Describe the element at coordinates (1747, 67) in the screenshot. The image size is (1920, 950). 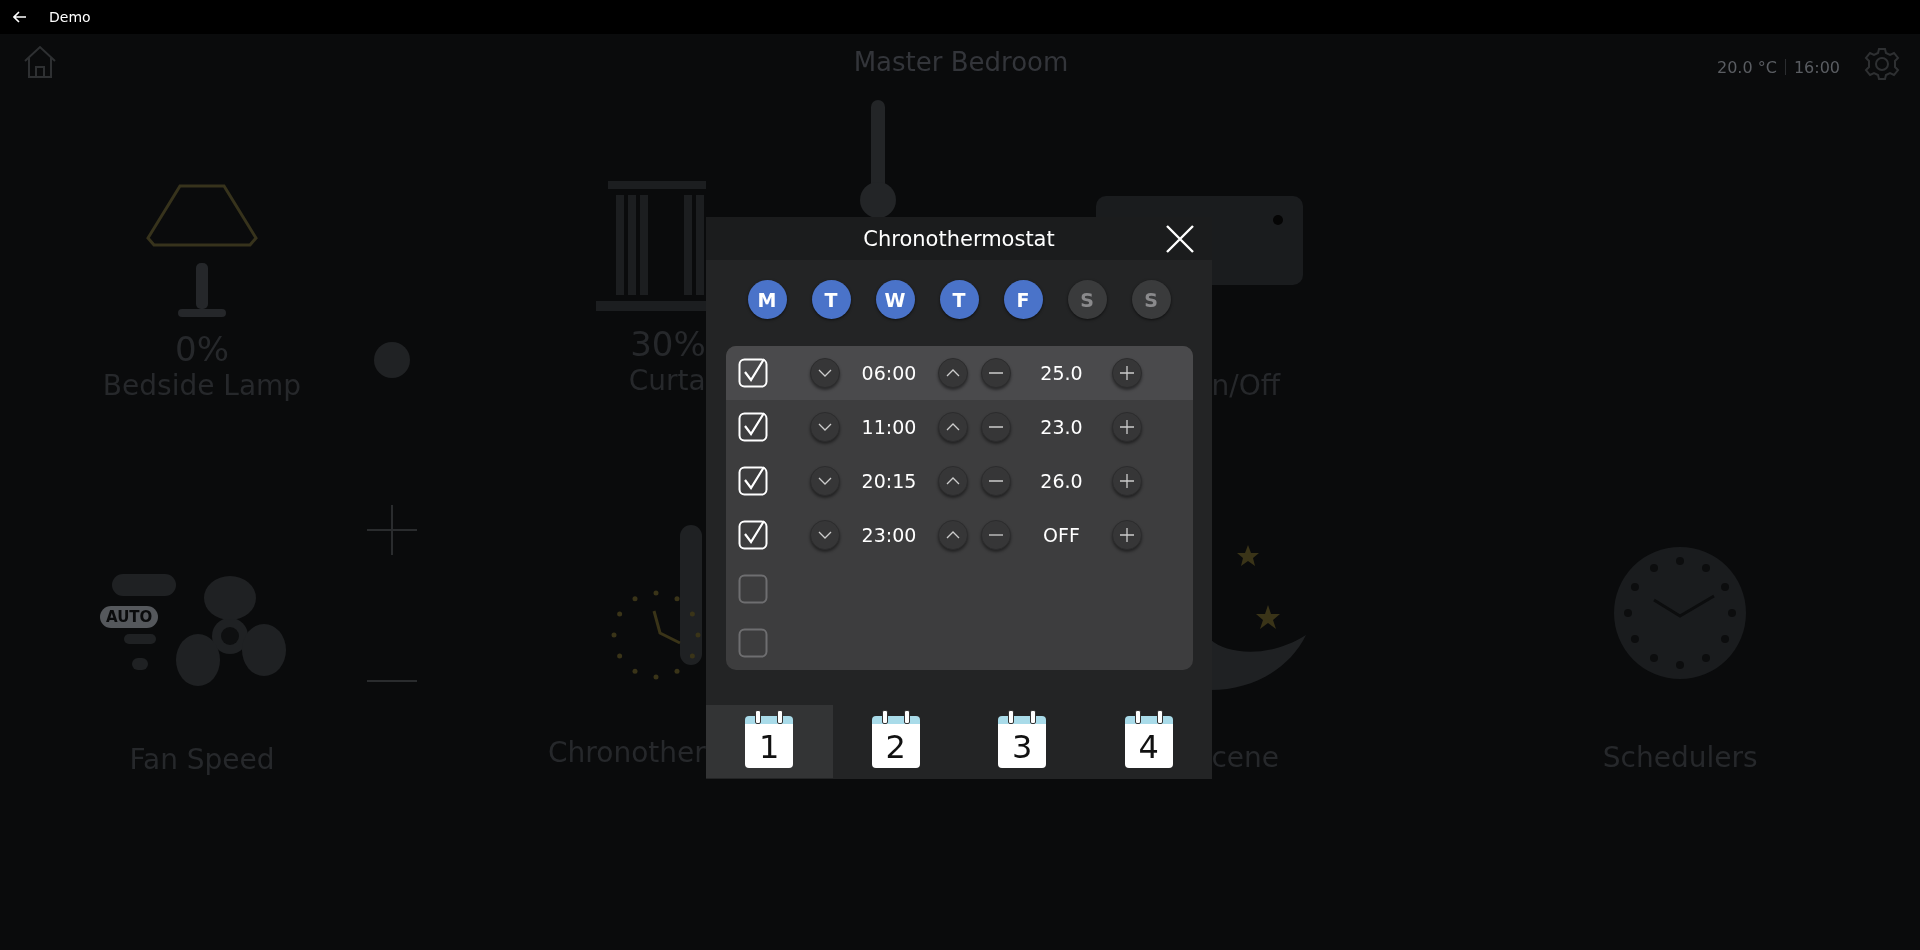
I see `temperature-reading: 20.0 °C` at that location.